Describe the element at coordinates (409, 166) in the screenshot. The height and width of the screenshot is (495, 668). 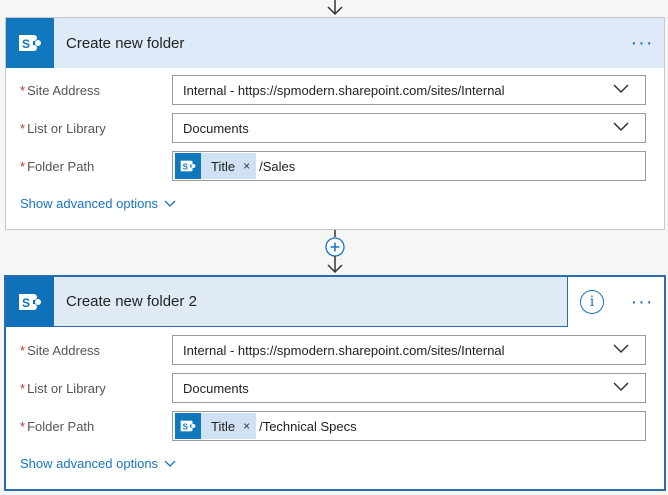
I see `folder-path-input: S Title × /Sales` at that location.